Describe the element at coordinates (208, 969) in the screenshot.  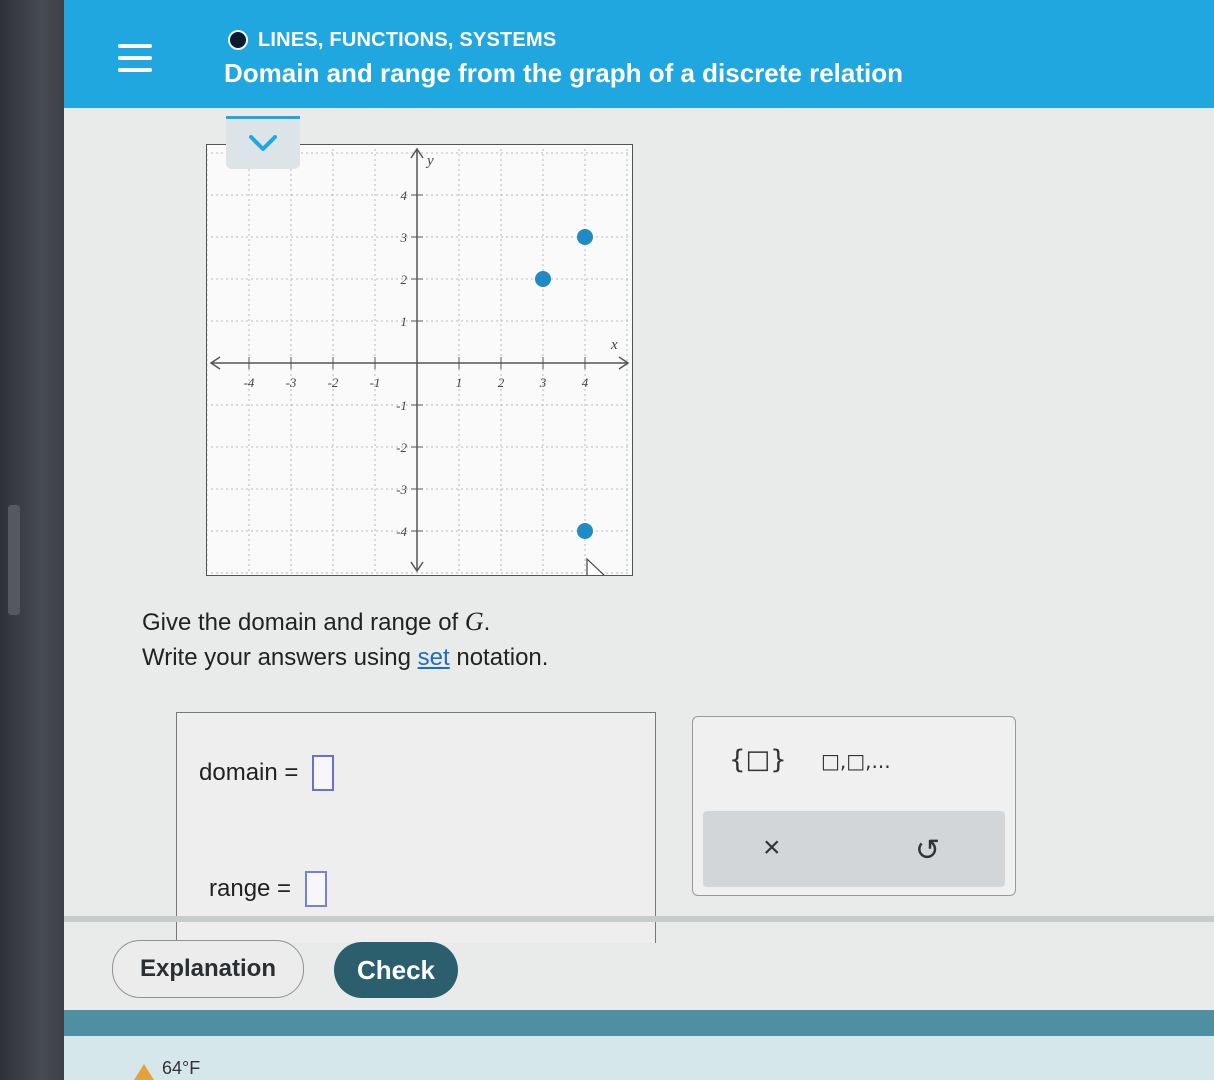
I see `explanation-button: Explanation` at that location.